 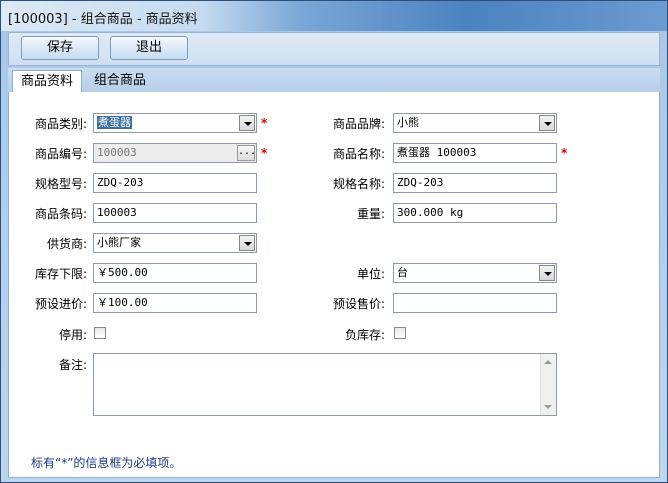 I want to click on scroll-down-icon, so click(x=548, y=407).